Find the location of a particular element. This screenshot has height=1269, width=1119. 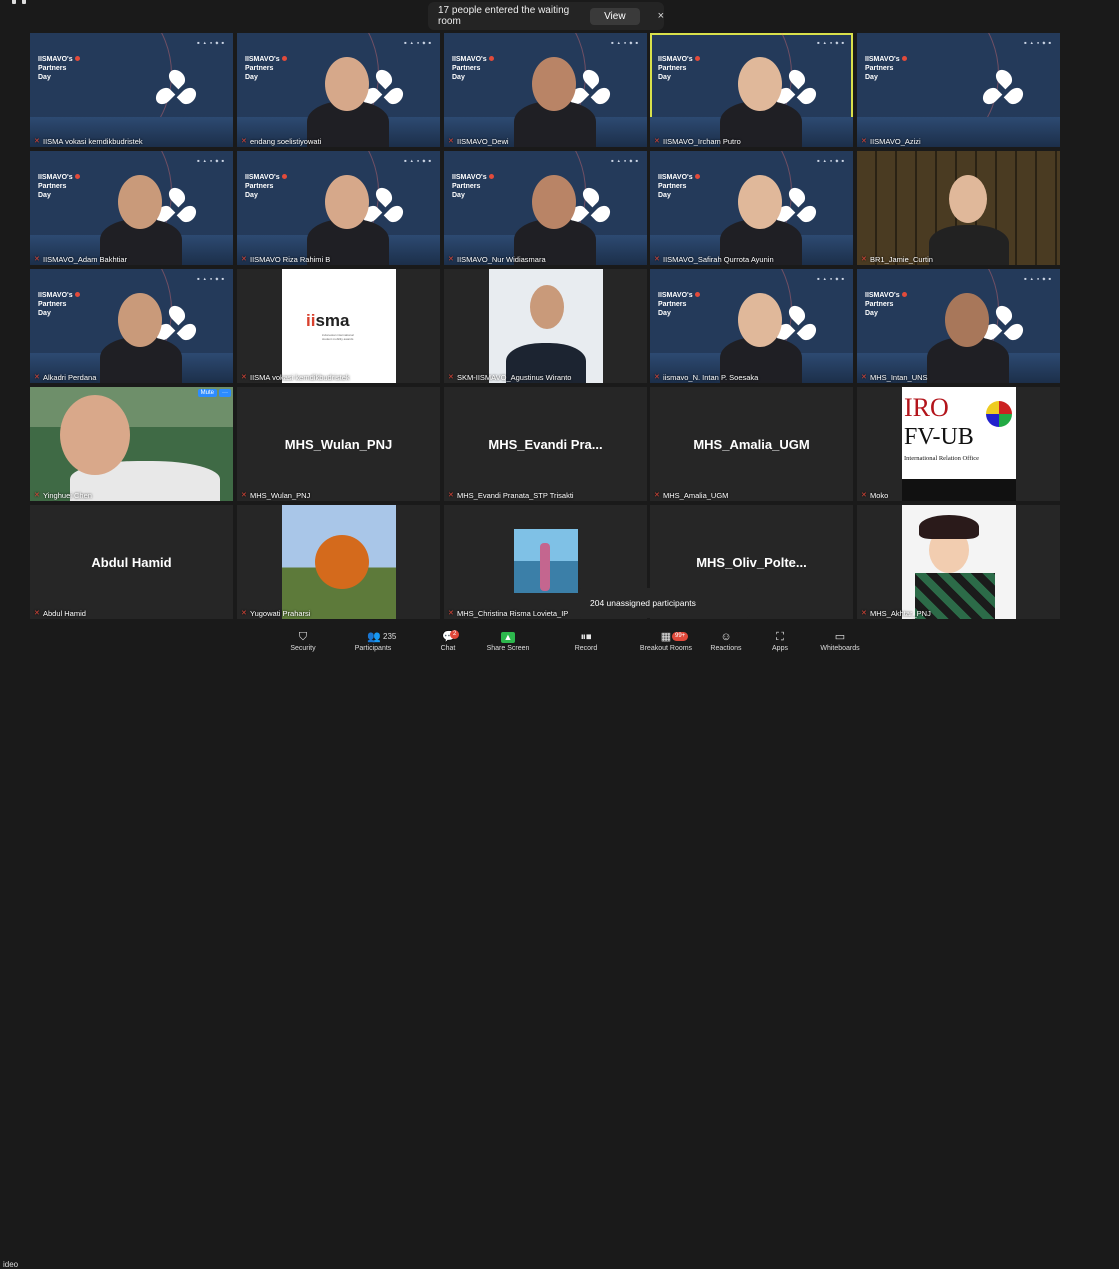

flower-logo-icon is located at coordinates (176, 87).